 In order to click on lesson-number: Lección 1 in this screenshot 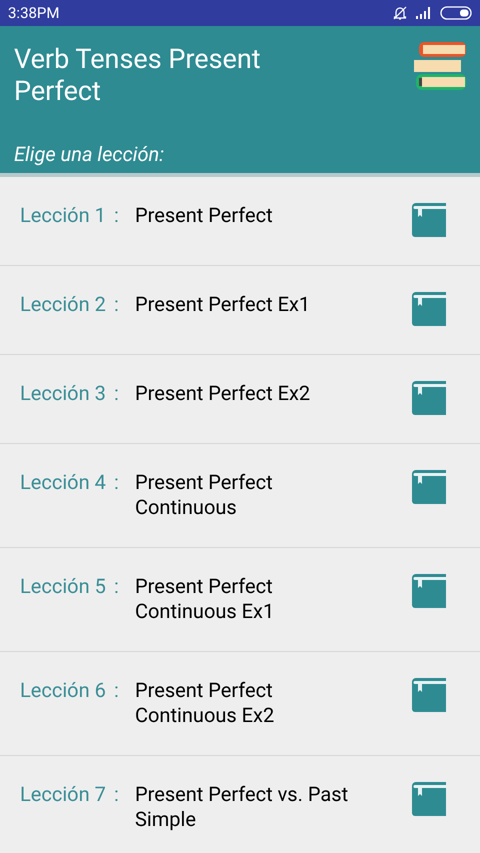, I will do `click(63, 215)`.